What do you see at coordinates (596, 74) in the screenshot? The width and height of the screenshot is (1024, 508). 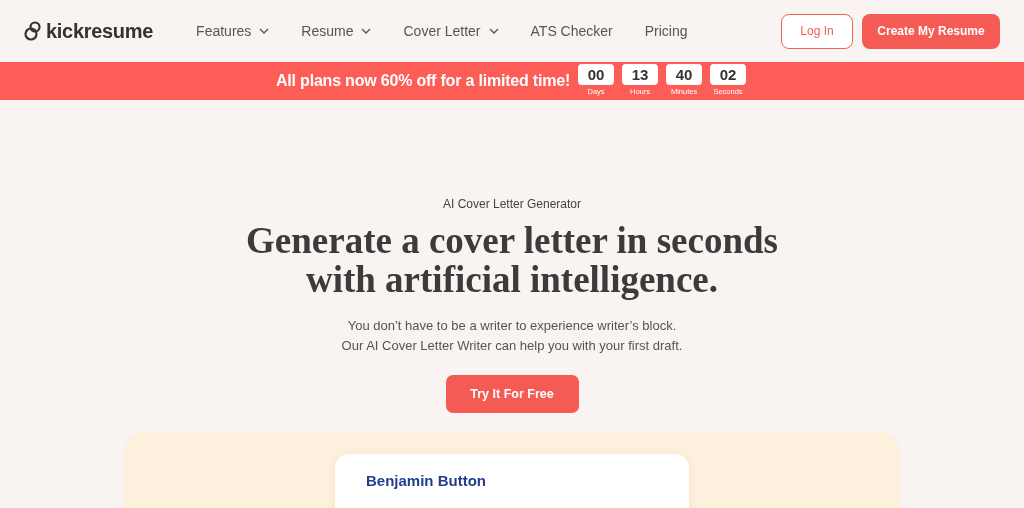 I see `countdown-value: 00` at bounding box center [596, 74].